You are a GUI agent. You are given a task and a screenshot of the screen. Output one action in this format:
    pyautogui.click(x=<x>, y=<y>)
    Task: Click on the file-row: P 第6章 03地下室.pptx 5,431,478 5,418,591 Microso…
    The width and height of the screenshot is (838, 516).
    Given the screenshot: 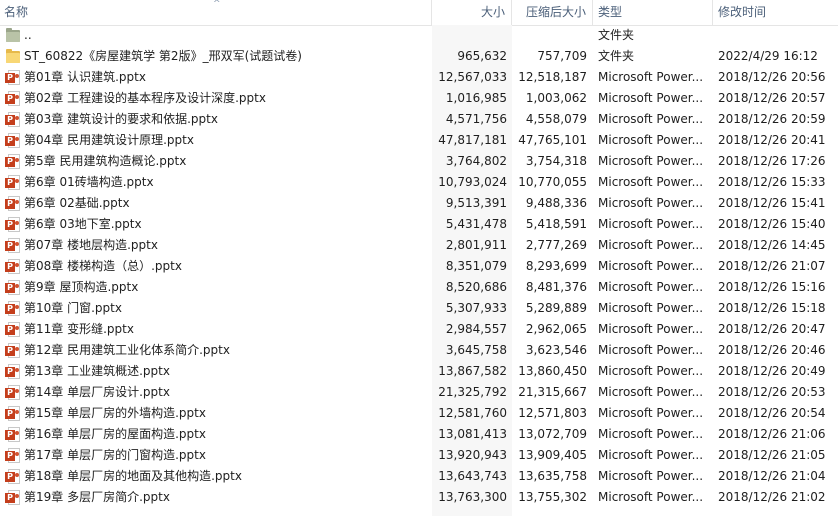 What is the action you would take?
    pyautogui.click(x=419, y=224)
    